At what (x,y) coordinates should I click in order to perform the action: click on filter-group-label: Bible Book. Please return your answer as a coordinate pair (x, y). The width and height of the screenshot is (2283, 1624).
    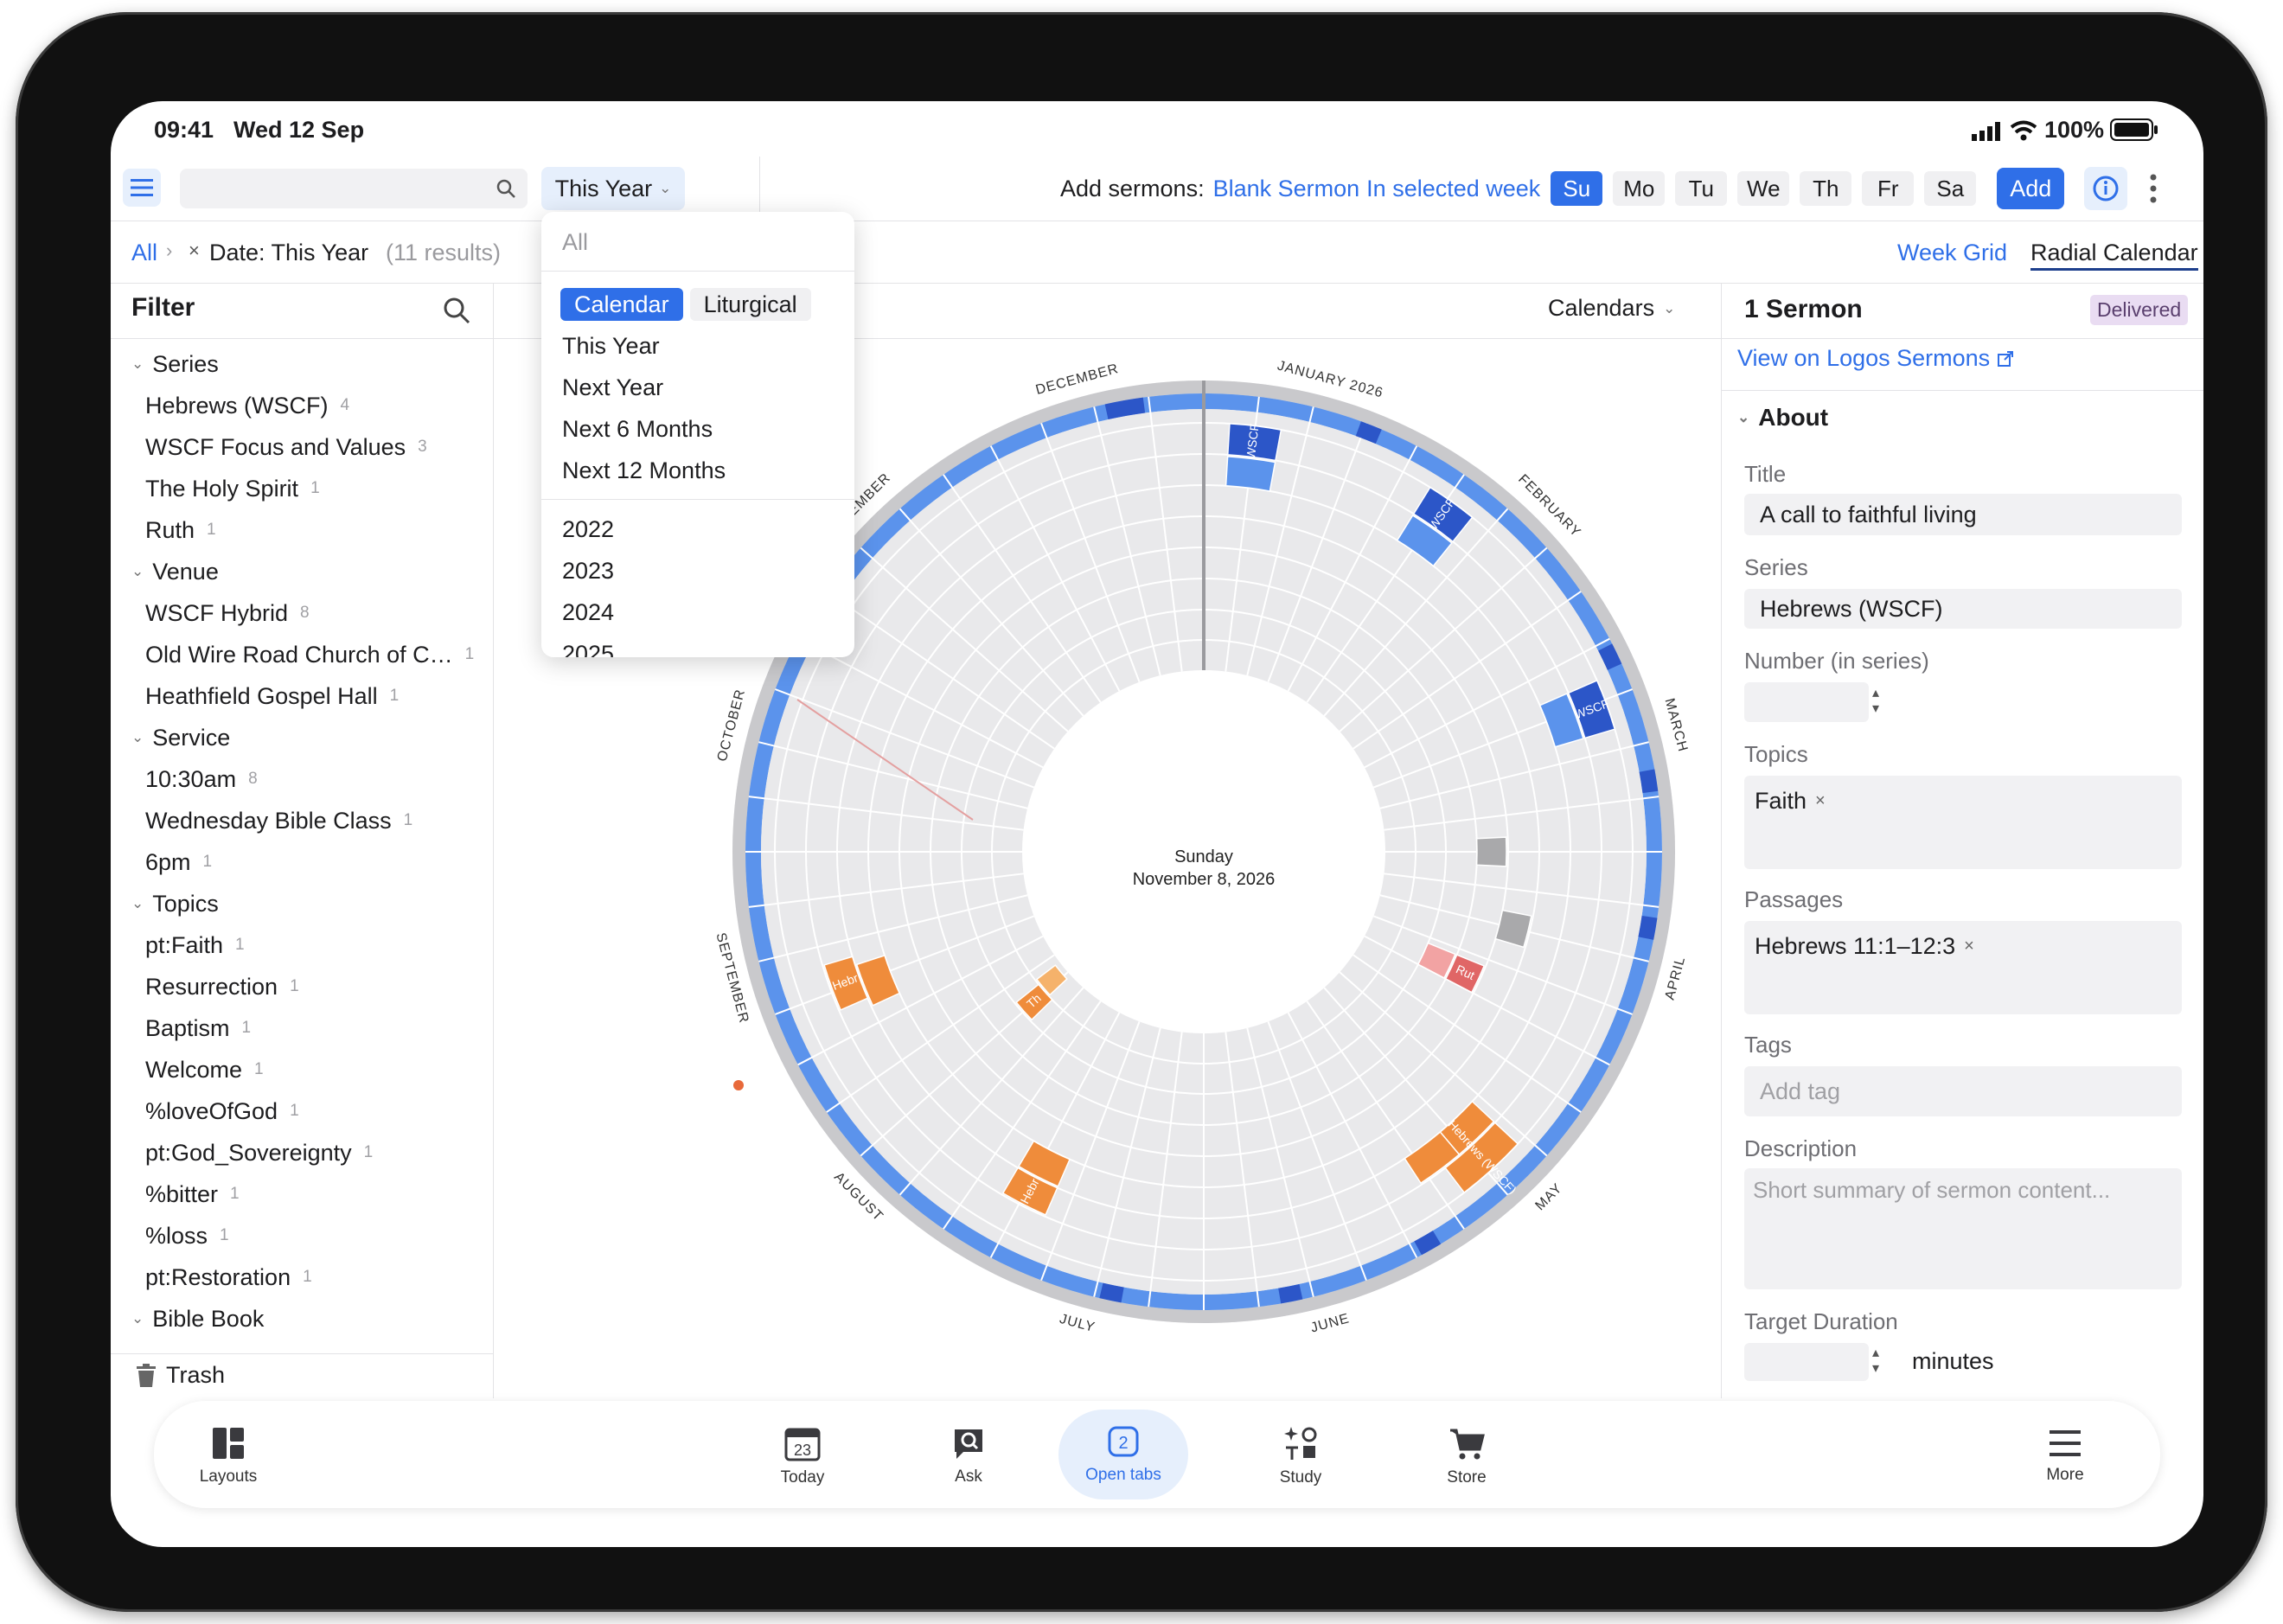
    Looking at the image, I should click on (208, 1318).